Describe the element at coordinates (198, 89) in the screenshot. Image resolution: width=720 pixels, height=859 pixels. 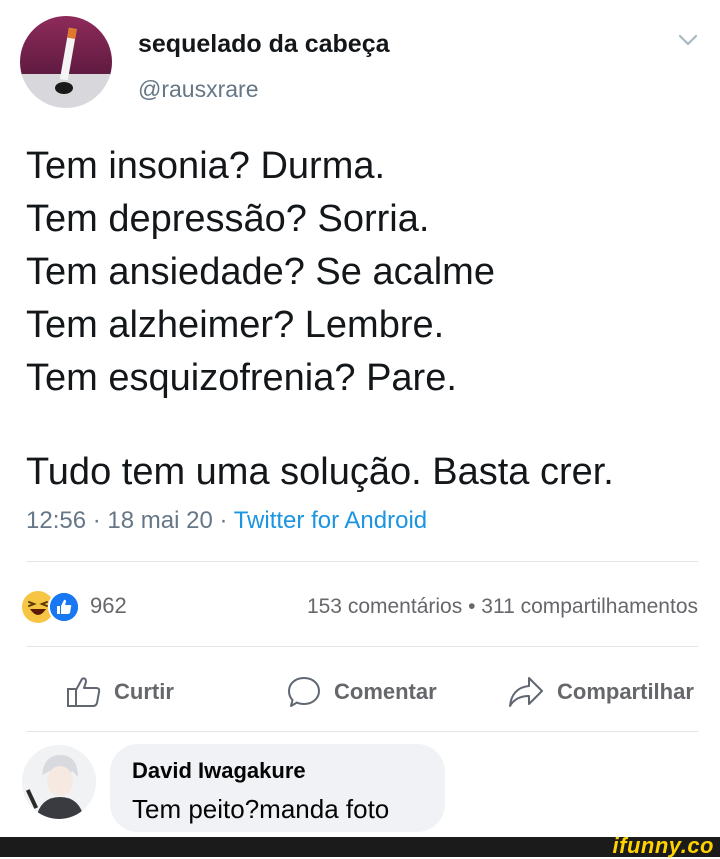
I see `tweet-handle: @rausxrare` at that location.